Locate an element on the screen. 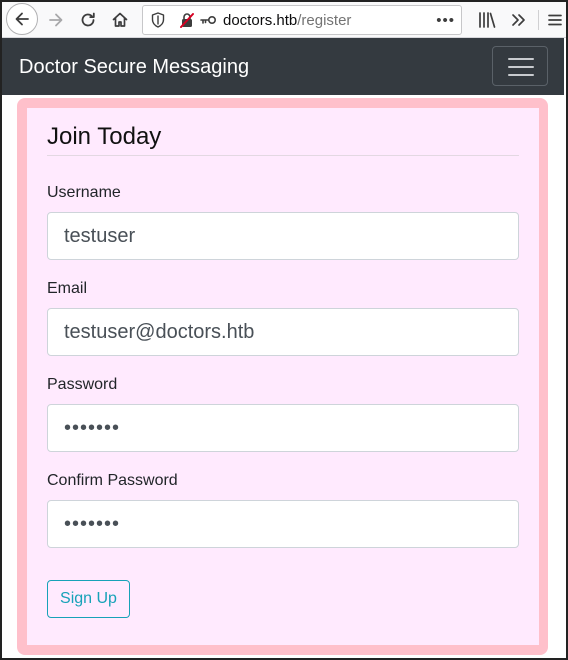 The image size is (568, 660). url-bar: doctors.htb/register ••• is located at coordinates (302, 20).